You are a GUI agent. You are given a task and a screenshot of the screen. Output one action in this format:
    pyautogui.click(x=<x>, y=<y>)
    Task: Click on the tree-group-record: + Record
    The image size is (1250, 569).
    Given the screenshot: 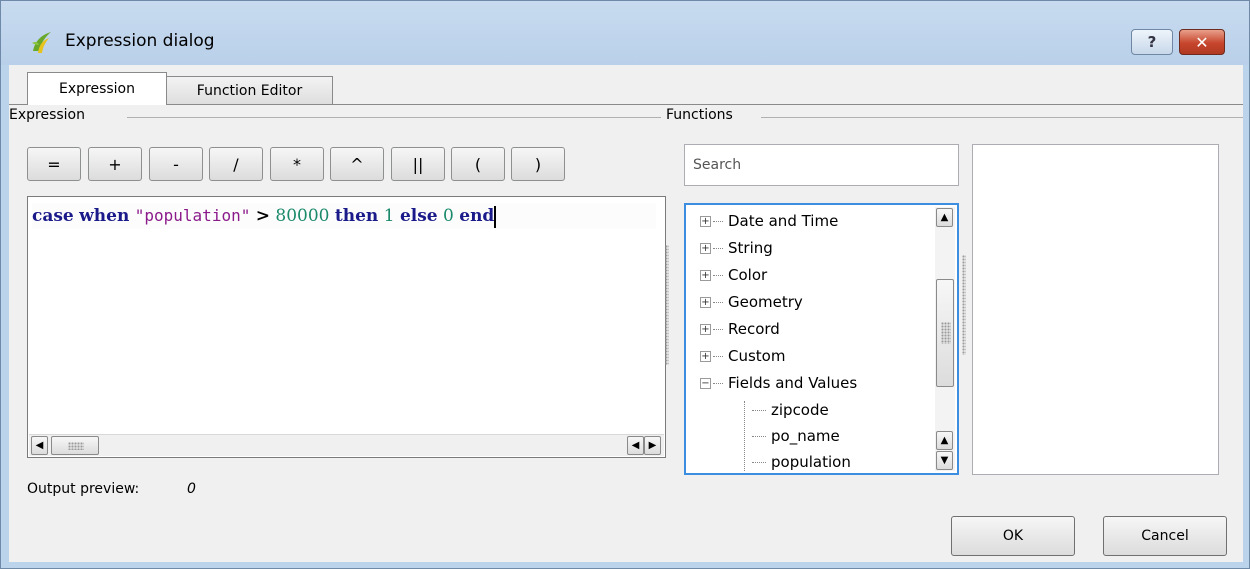 What is the action you would take?
    pyautogui.click(x=740, y=329)
    